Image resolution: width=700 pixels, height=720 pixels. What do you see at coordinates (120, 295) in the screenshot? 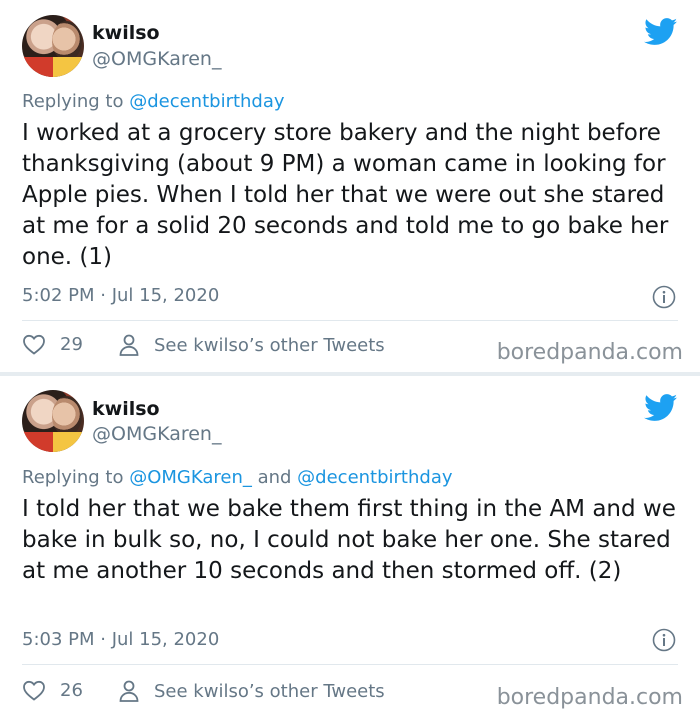
I see `tweet-timestamp: 5:02 PM · Jul 15, 2020` at bounding box center [120, 295].